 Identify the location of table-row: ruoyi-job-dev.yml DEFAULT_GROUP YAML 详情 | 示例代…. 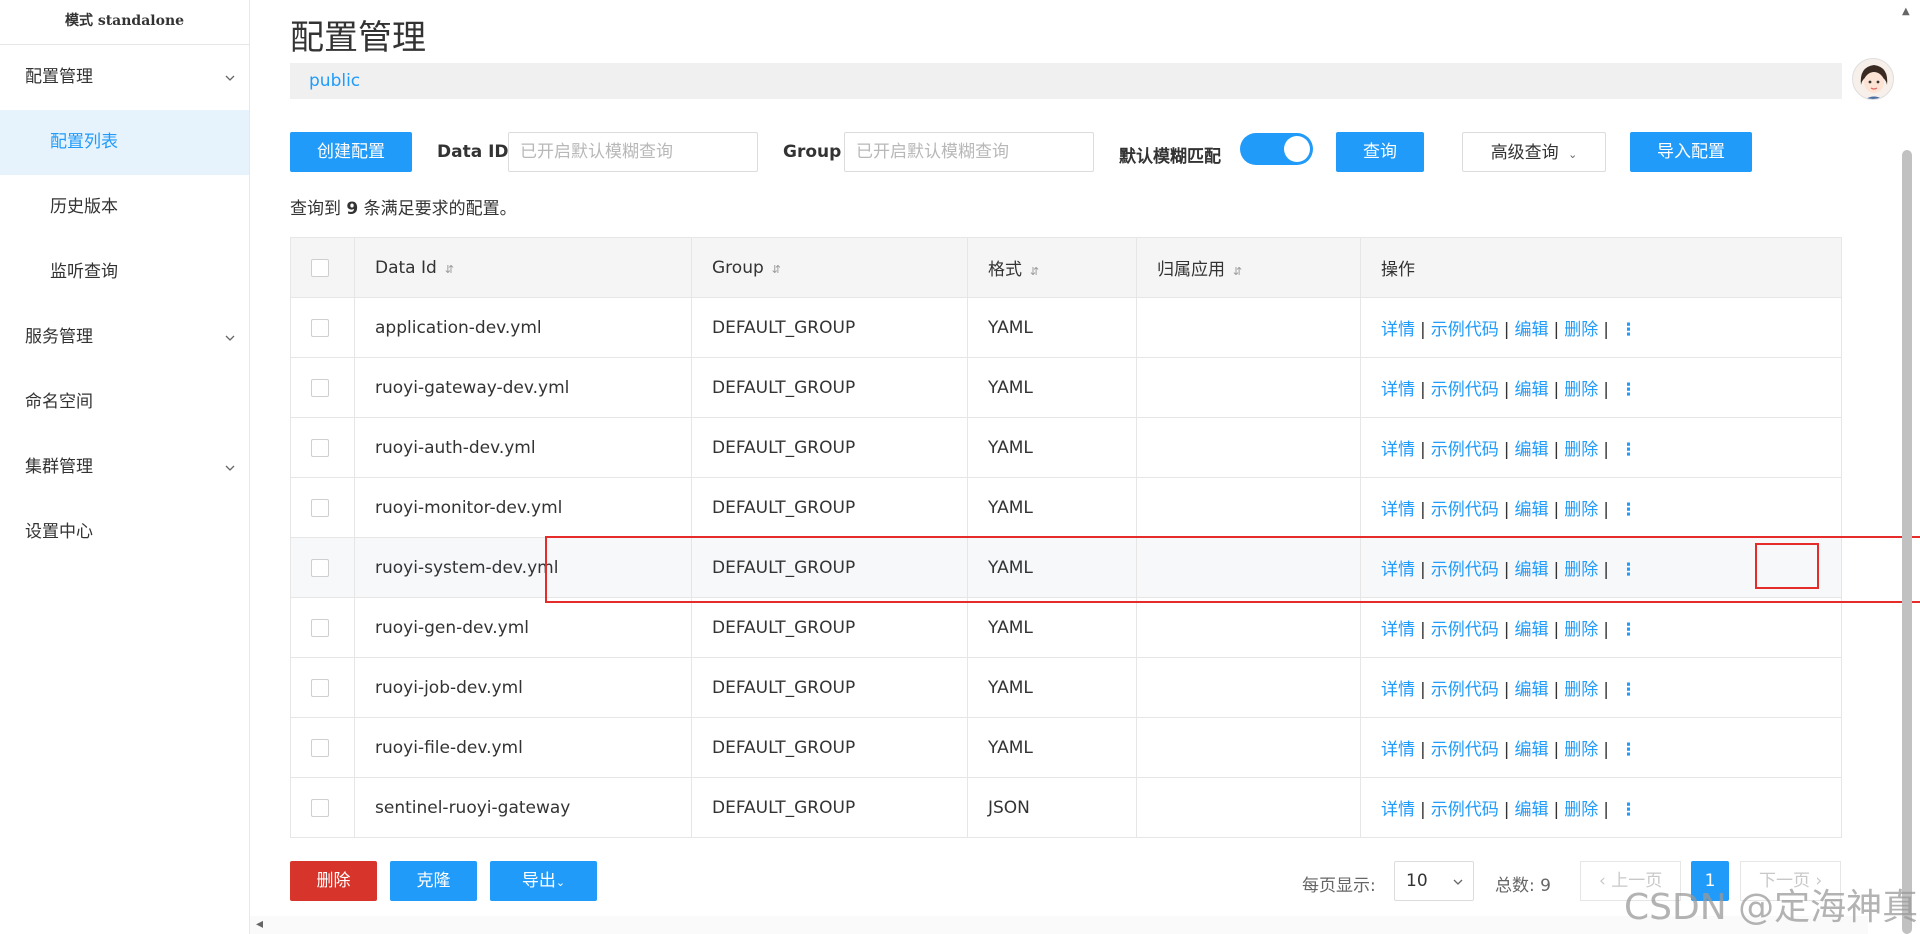
(1066, 687).